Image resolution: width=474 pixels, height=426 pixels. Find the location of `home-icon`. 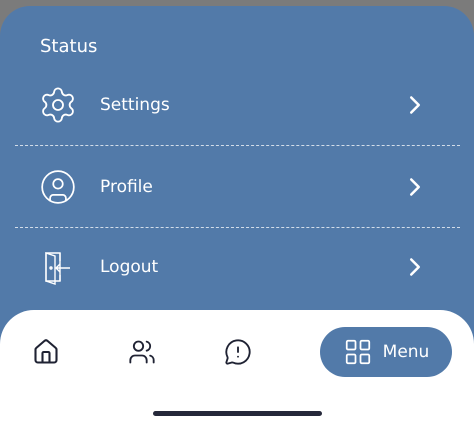

home-icon is located at coordinates (46, 352).